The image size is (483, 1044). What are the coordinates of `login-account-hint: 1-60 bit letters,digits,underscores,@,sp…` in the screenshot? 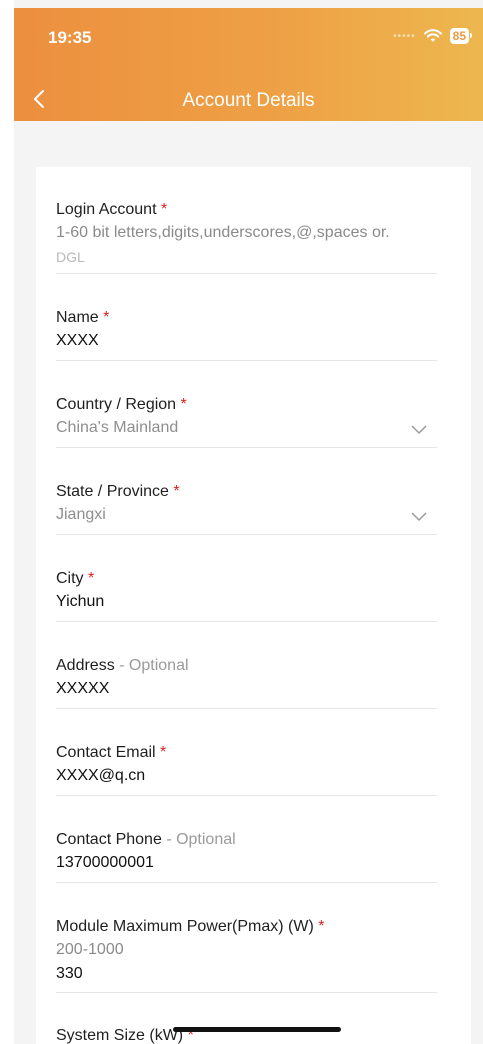 It's located at (223, 232).